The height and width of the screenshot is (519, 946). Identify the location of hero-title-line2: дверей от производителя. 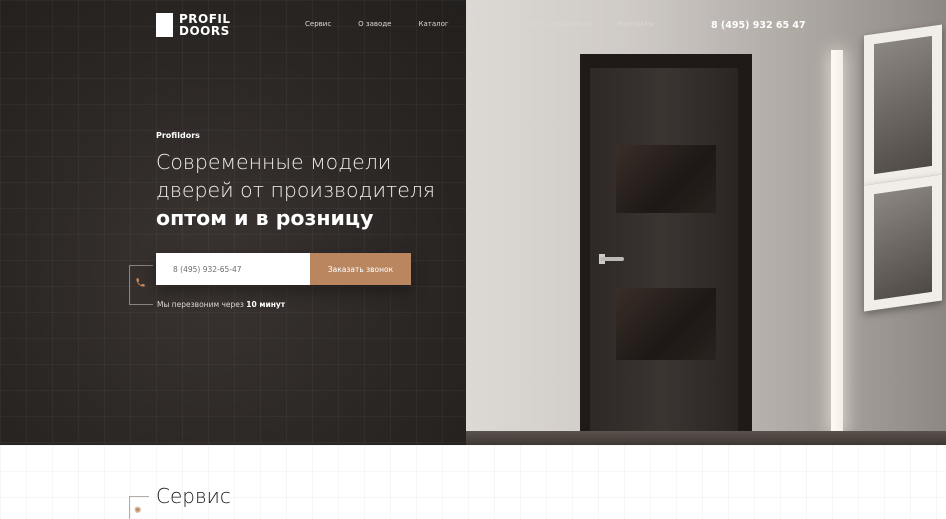
(296, 190).